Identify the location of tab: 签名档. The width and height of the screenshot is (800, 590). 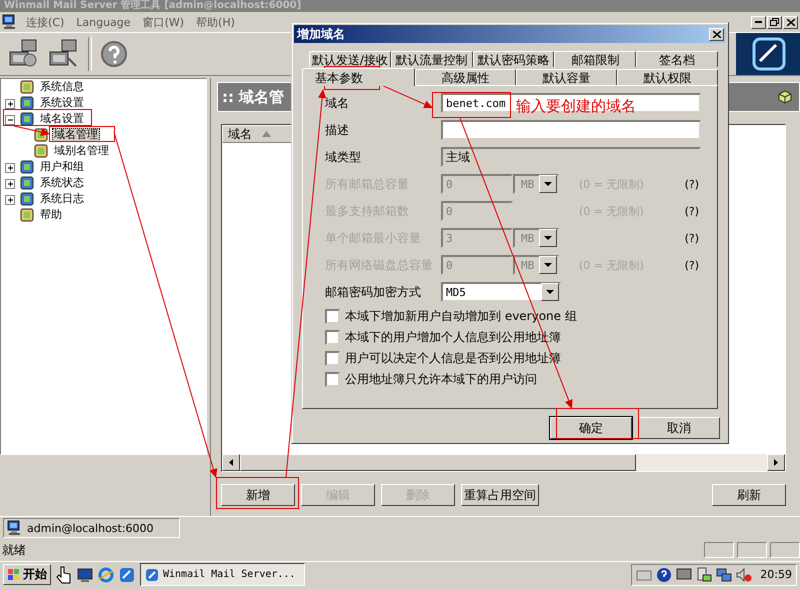
(677, 59).